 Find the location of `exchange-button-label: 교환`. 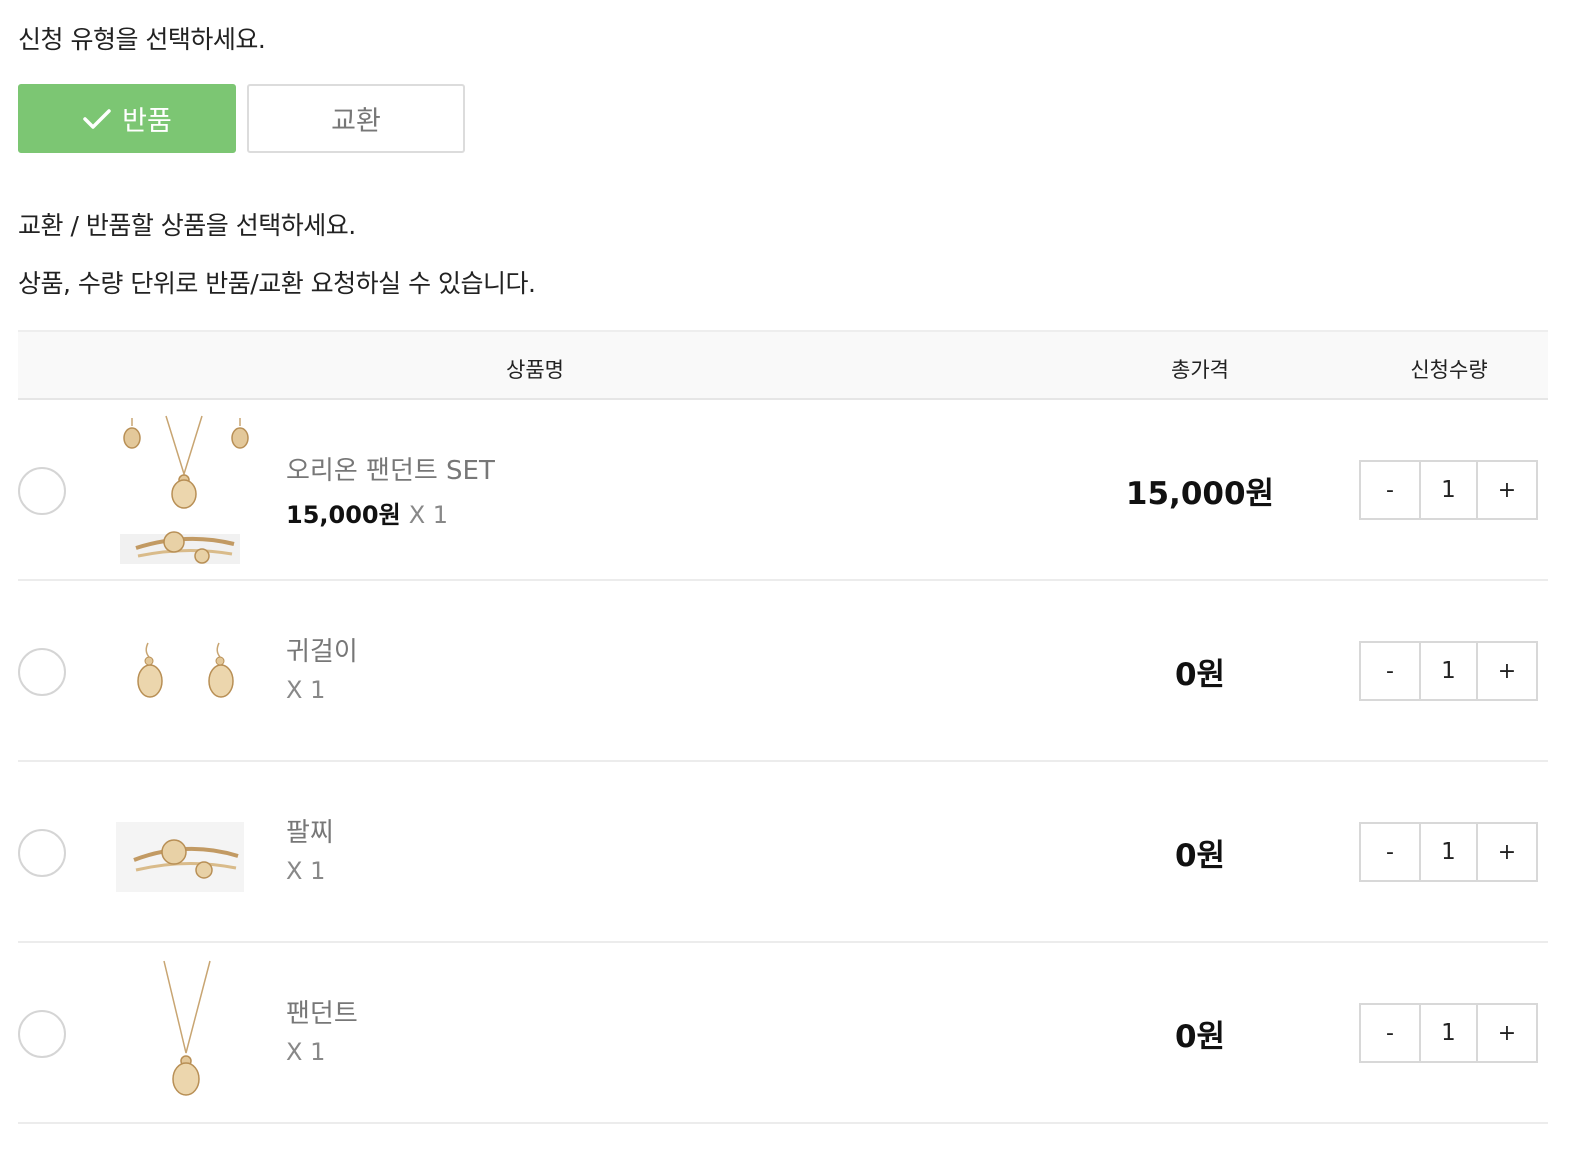

exchange-button-label: 교환 is located at coordinates (356, 121).